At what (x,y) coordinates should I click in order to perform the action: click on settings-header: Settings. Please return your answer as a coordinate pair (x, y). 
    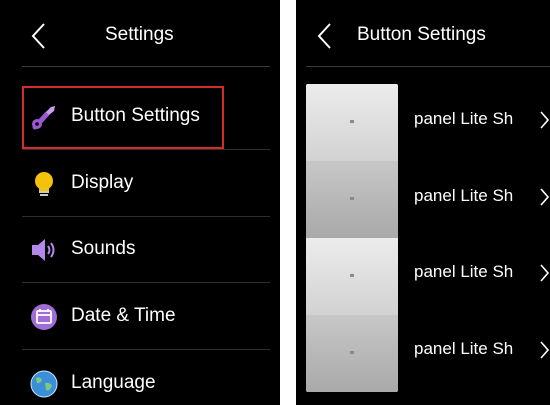
    Looking at the image, I should click on (140, 33).